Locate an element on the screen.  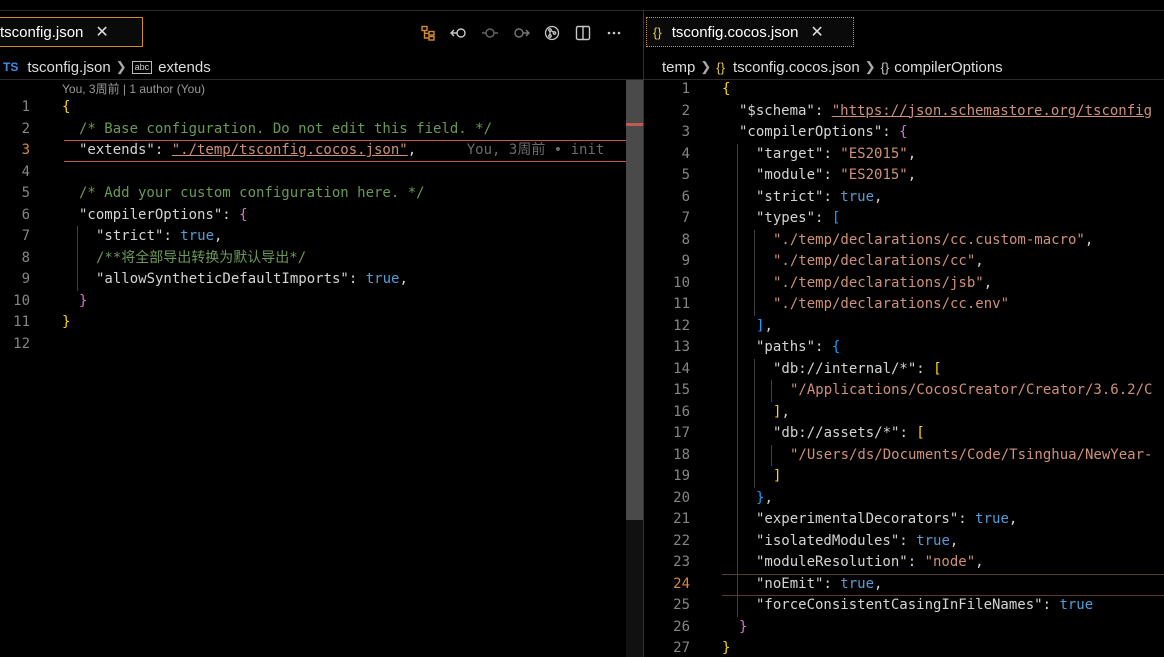
line-number: 17 is located at coordinates (681, 433).